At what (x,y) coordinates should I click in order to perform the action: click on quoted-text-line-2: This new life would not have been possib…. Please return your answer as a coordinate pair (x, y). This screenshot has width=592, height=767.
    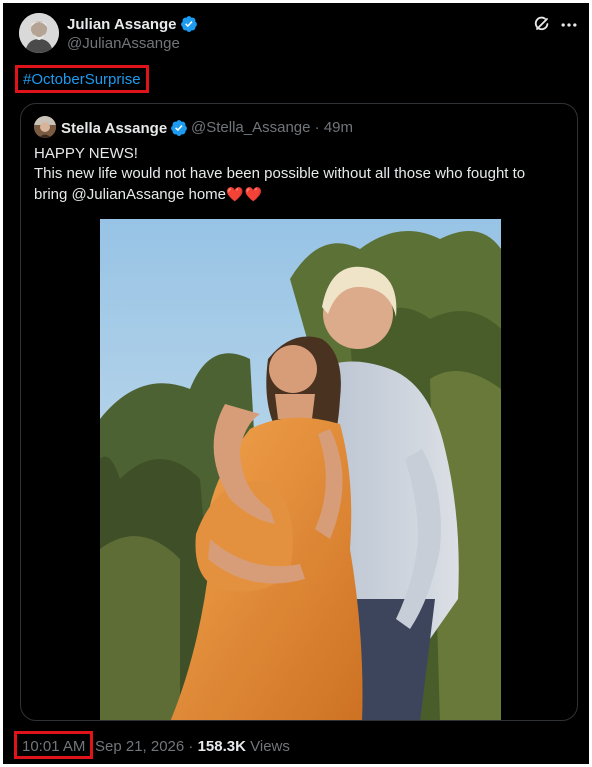
    Looking at the image, I should click on (280, 173).